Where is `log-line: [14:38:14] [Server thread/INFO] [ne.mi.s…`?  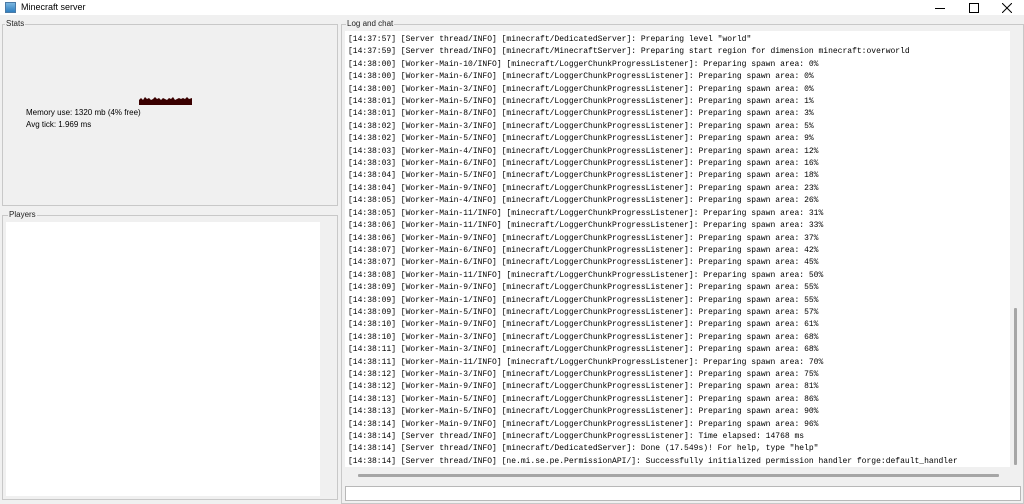 log-line: [14:38:14] [Server thread/INFO] [ne.mi.s… is located at coordinates (653, 461).